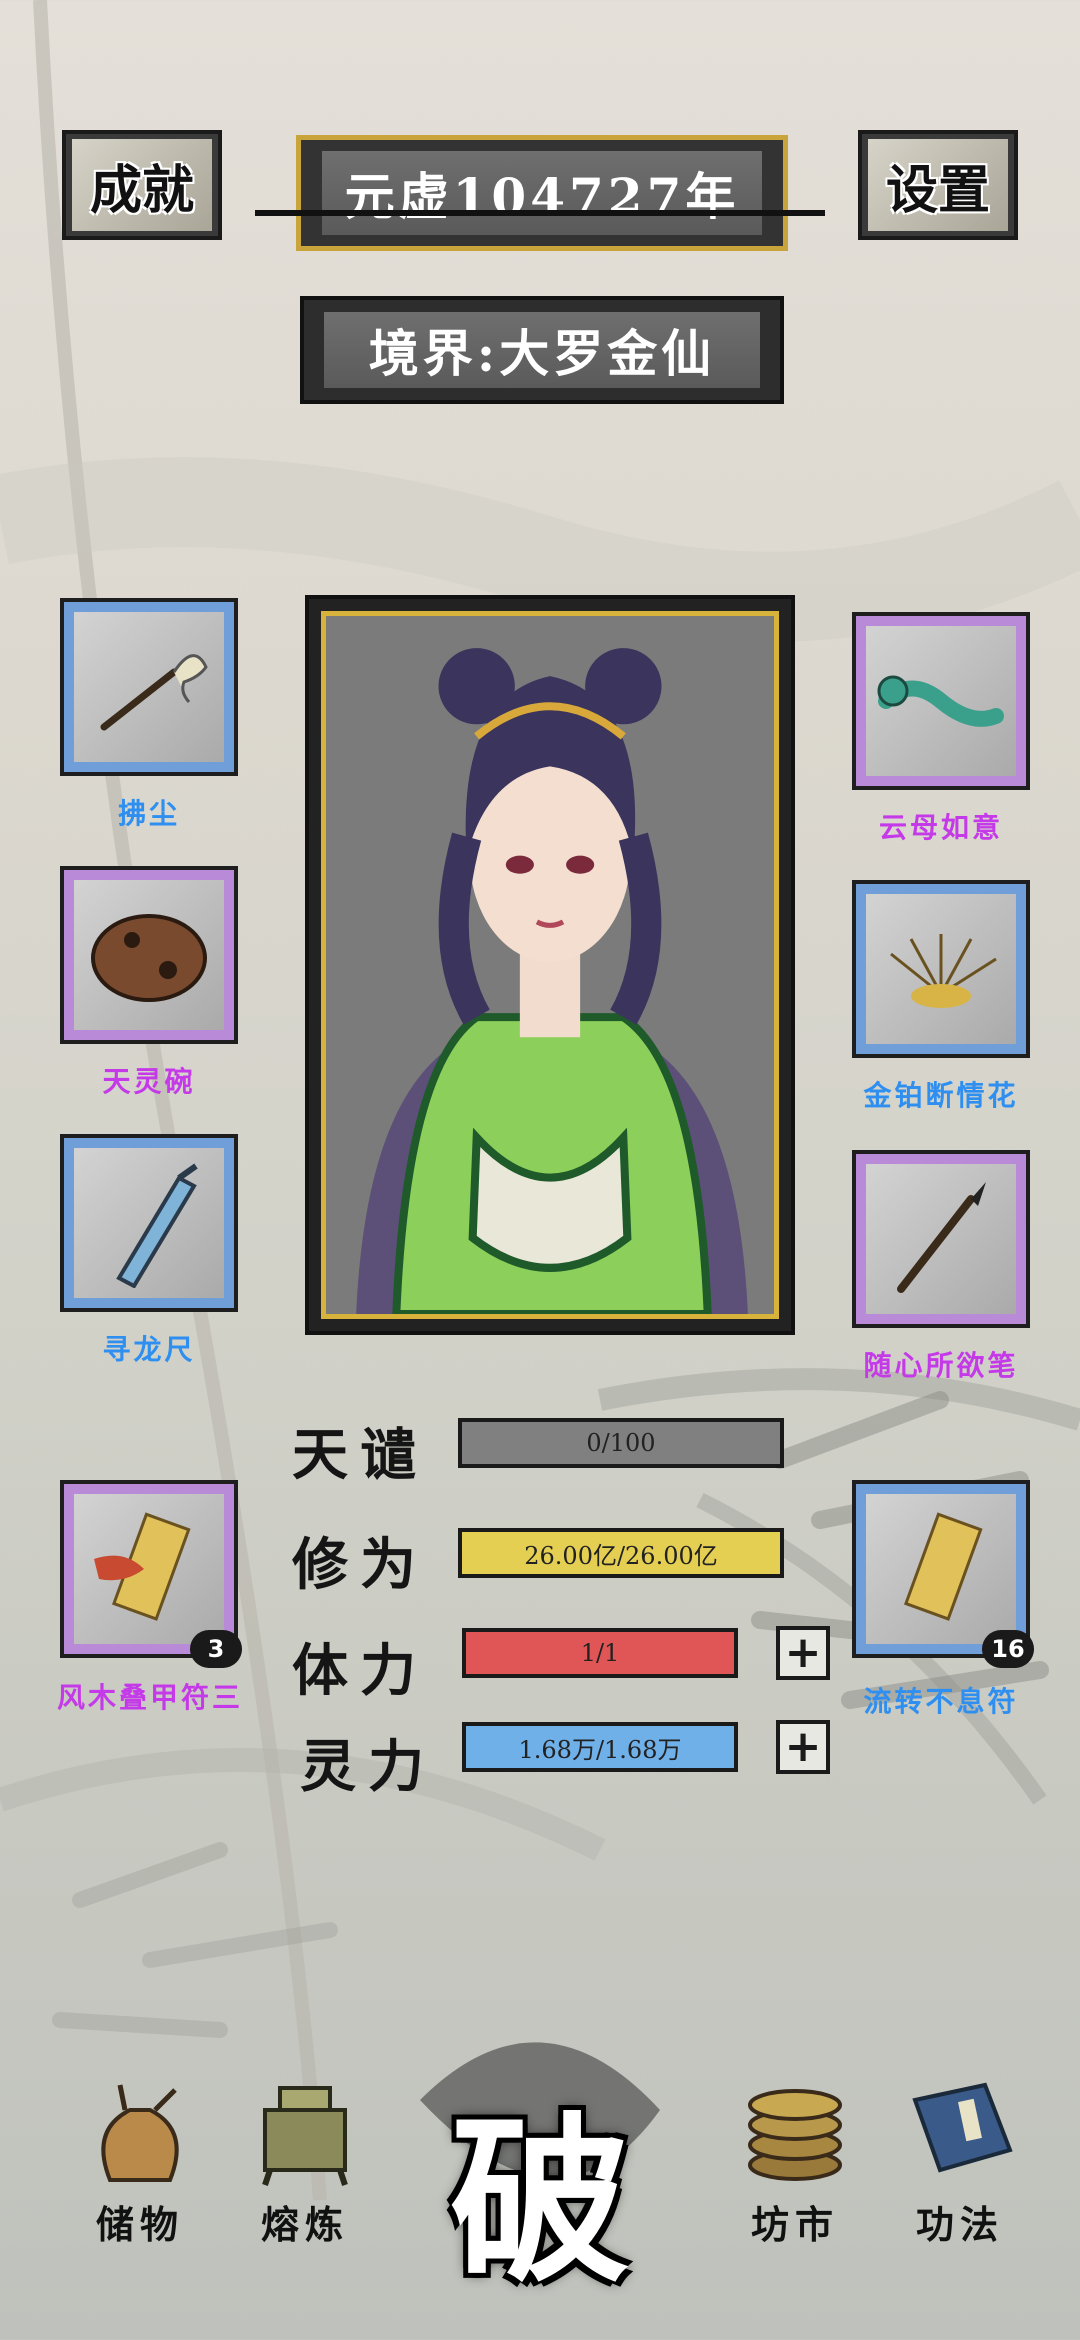 This screenshot has height=2340, width=1080. Describe the element at coordinates (803, 1747) in the screenshot. I see `add-spirit-button: +` at that location.